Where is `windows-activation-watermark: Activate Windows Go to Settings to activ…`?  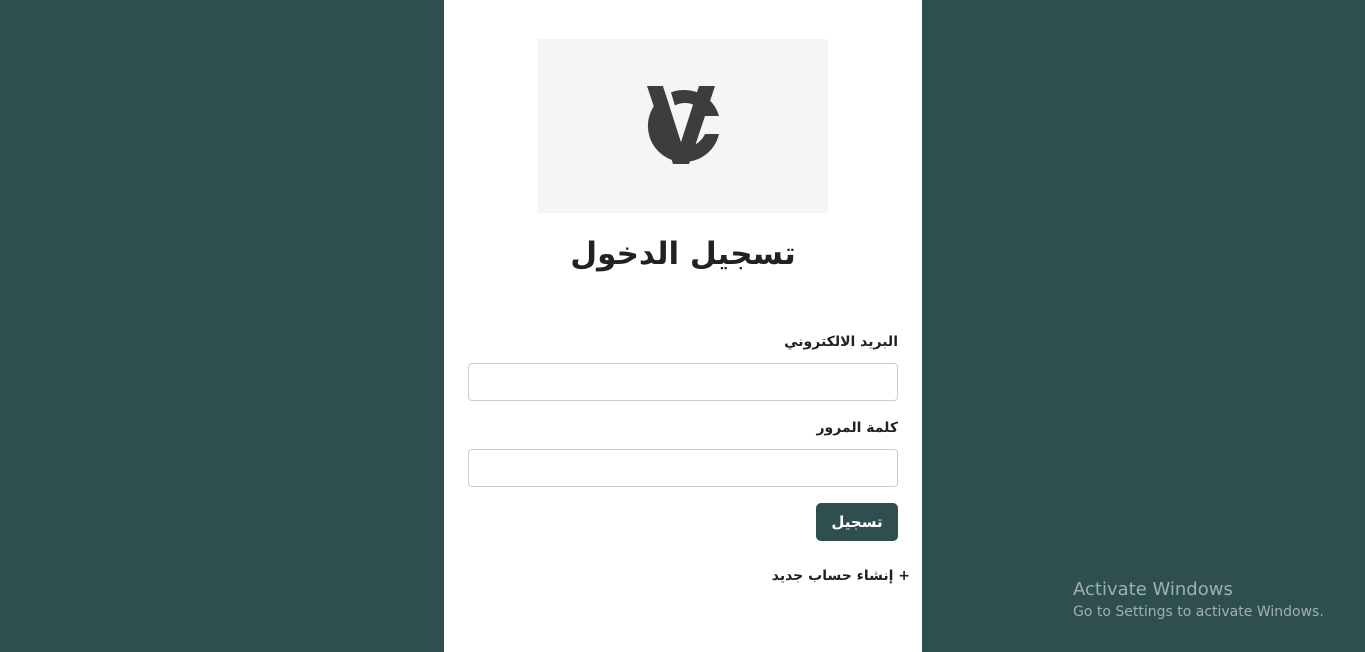
windows-activation-watermark: Activate Windows Go to Settings to activ… is located at coordinates (1198, 601).